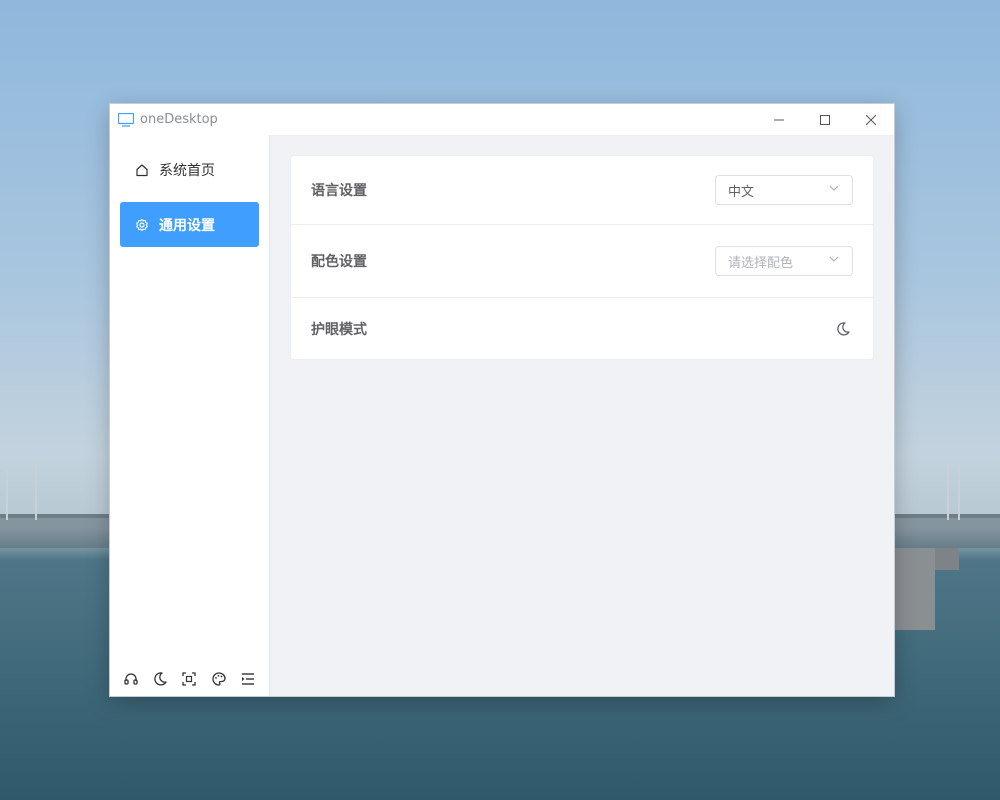 This screenshot has width=1000, height=800. I want to click on color-scheme-select: 请选择配色, so click(784, 261).